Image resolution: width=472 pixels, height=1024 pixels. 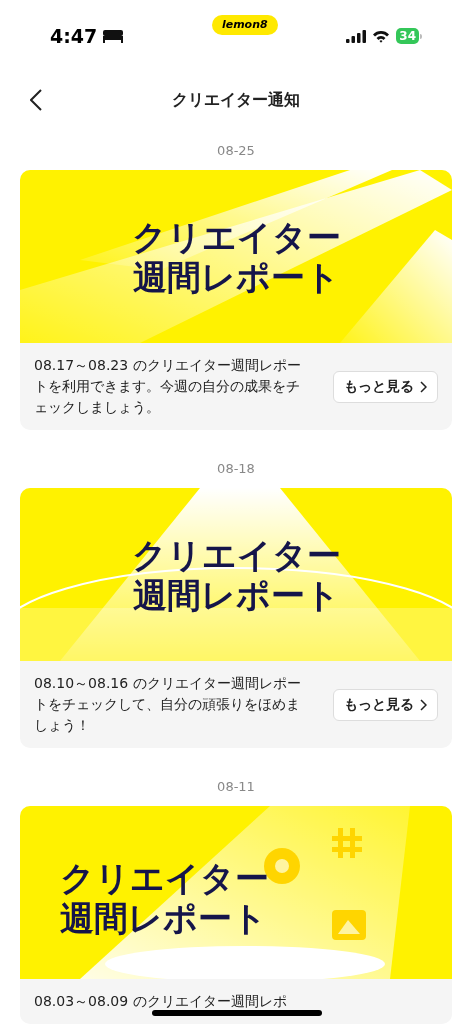 I want to click on bed-icon, so click(x=113, y=36).